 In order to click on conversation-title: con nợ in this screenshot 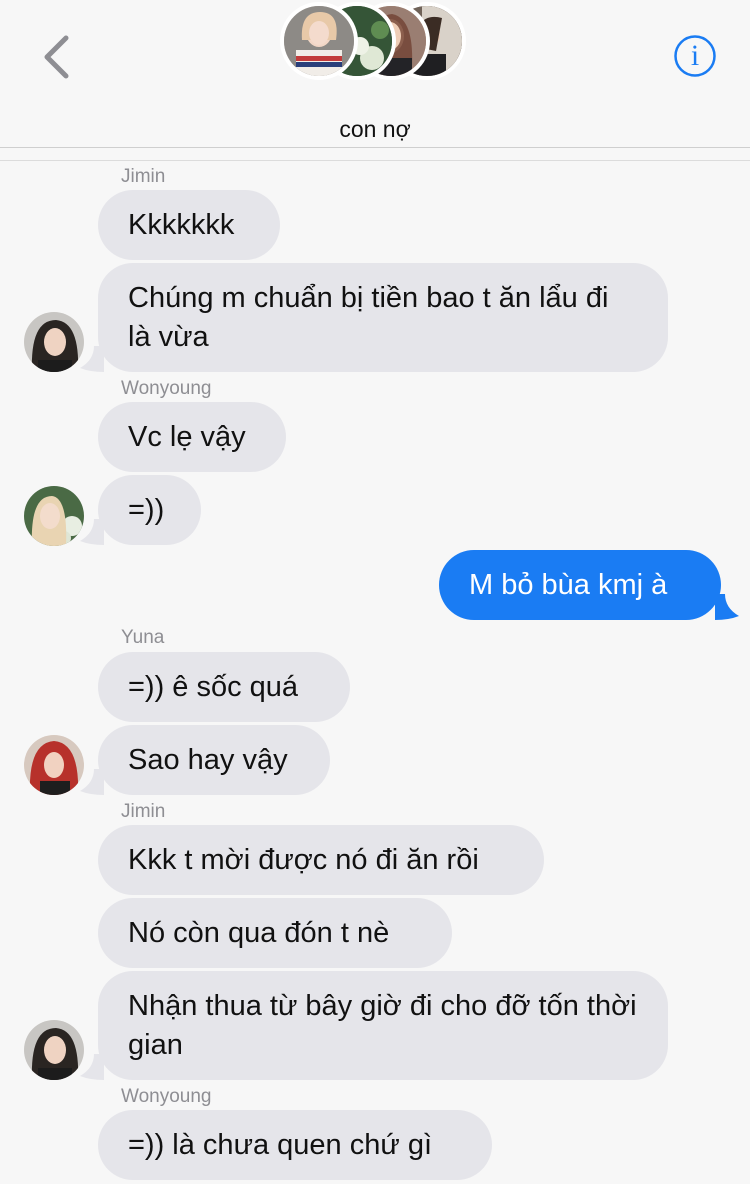, I will do `click(375, 129)`.